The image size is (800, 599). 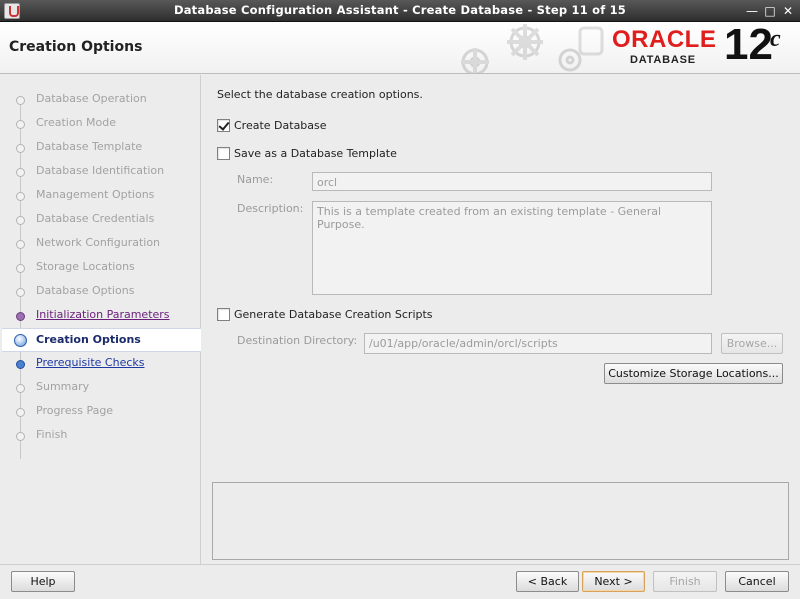 I want to click on help-button: Help, so click(x=43, y=581).